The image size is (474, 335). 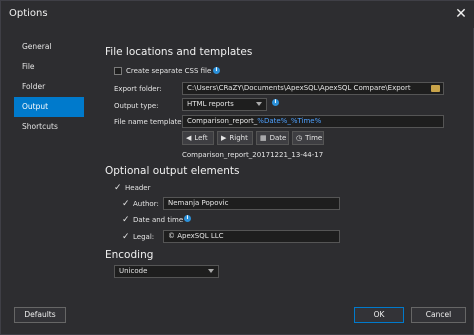 I want to click on file-name-template-input: Comparison_report_%Date%_%Time%, so click(x=313, y=121).